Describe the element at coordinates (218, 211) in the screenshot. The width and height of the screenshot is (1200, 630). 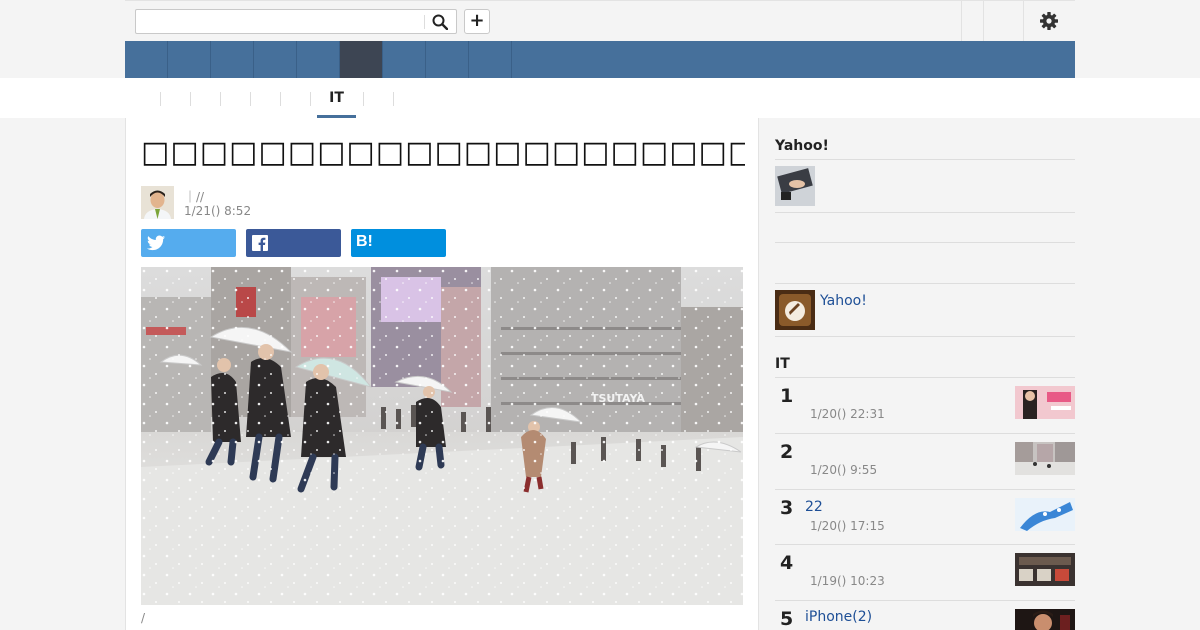
I see `article-date: 1/21() 8:52` at that location.